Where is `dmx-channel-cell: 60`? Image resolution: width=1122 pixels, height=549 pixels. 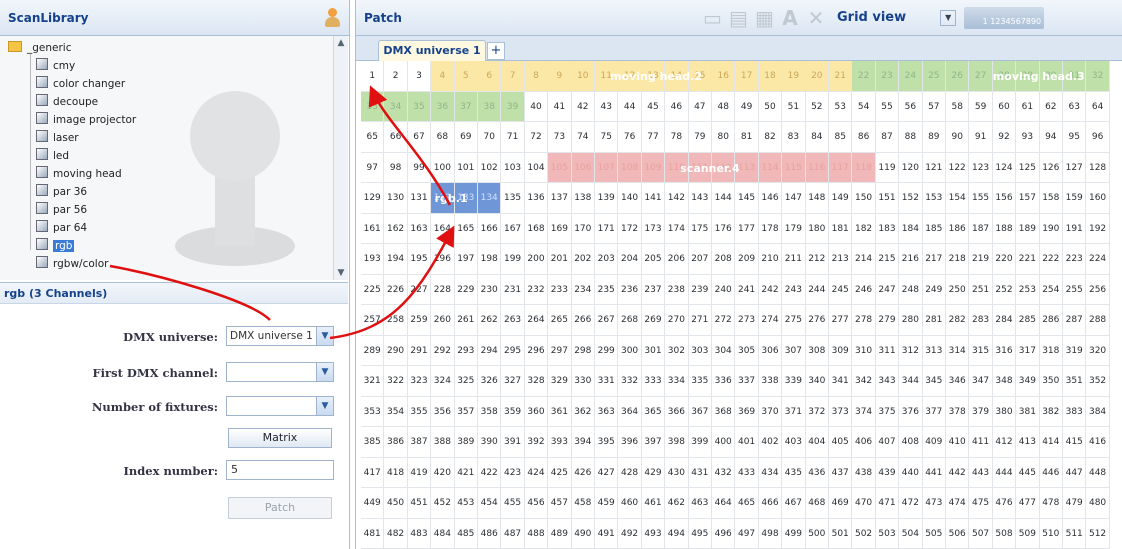 dmx-channel-cell: 60 is located at coordinates (1004, 106).